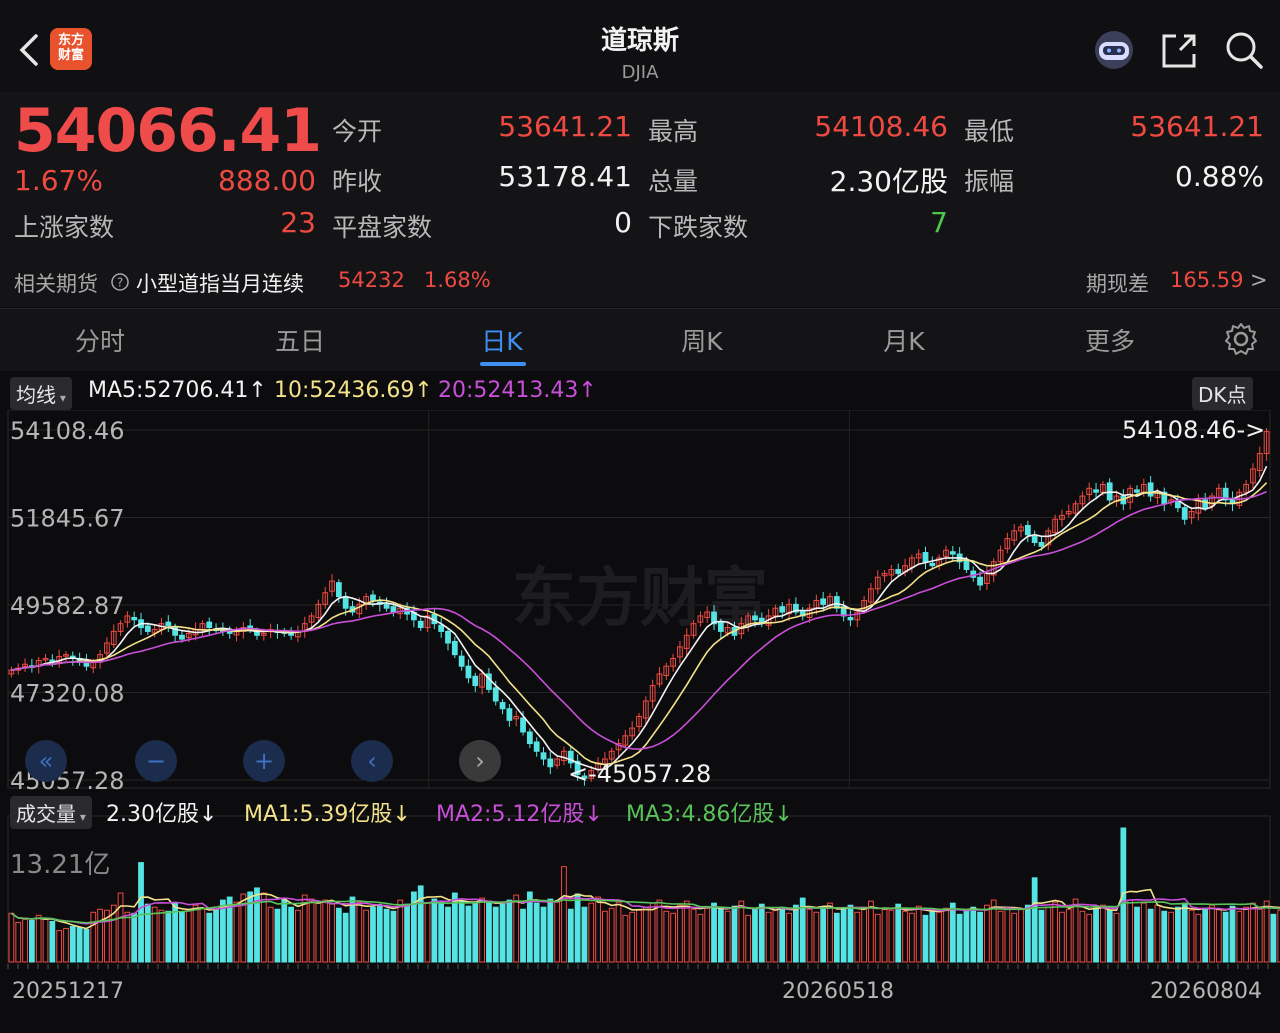 Image resolution: width=1280 pixels, height=1033 pixels. Describe the element at coordinates (41, 393) in the screenshot. I see `ma-selector: 均线 ▾` at that location.